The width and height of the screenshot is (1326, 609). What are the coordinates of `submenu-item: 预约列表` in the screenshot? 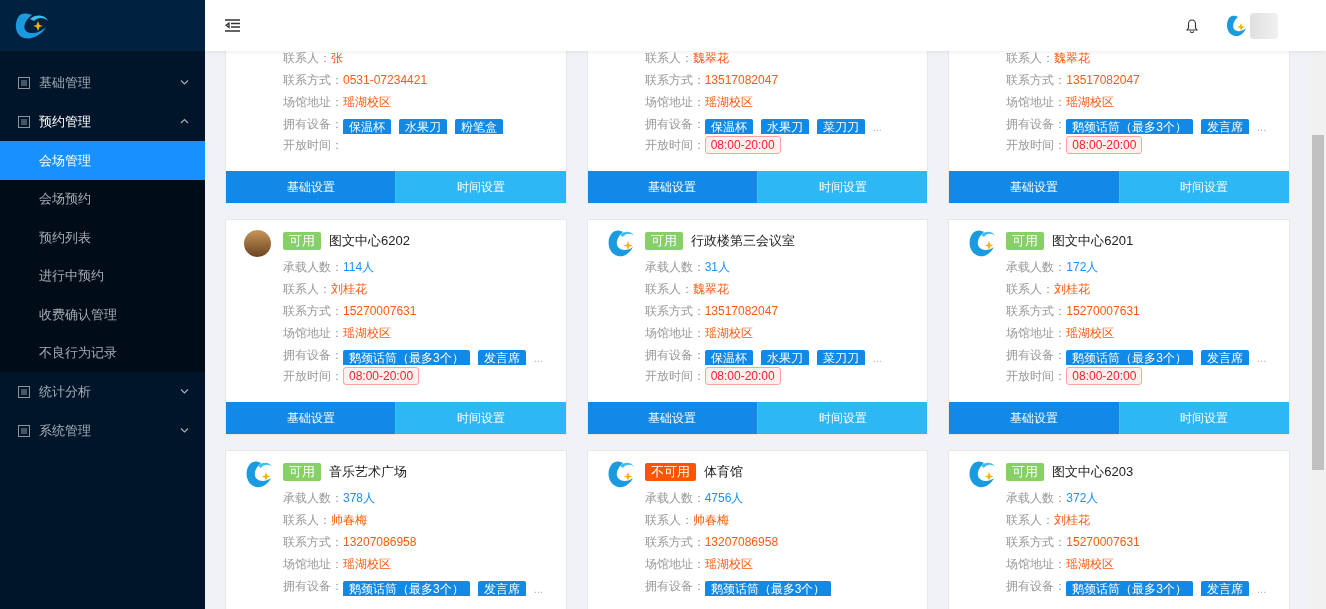 It's located at (102, 237).